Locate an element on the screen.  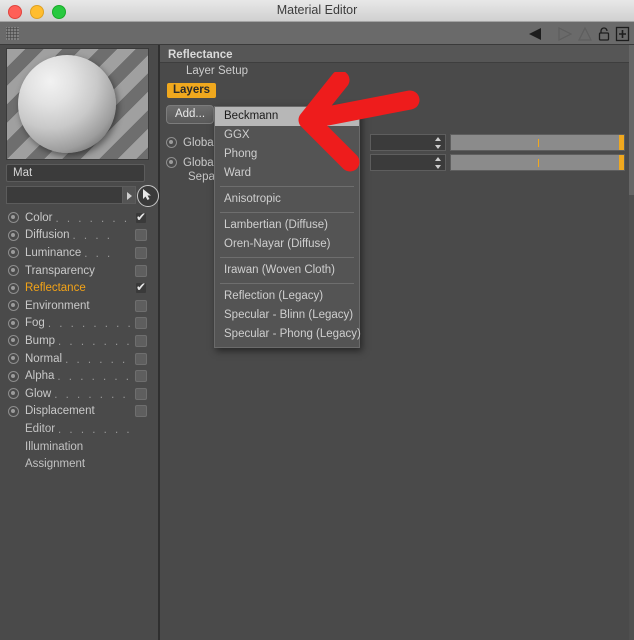
channel-label: Diffusion is located at coordinates (47, 235).